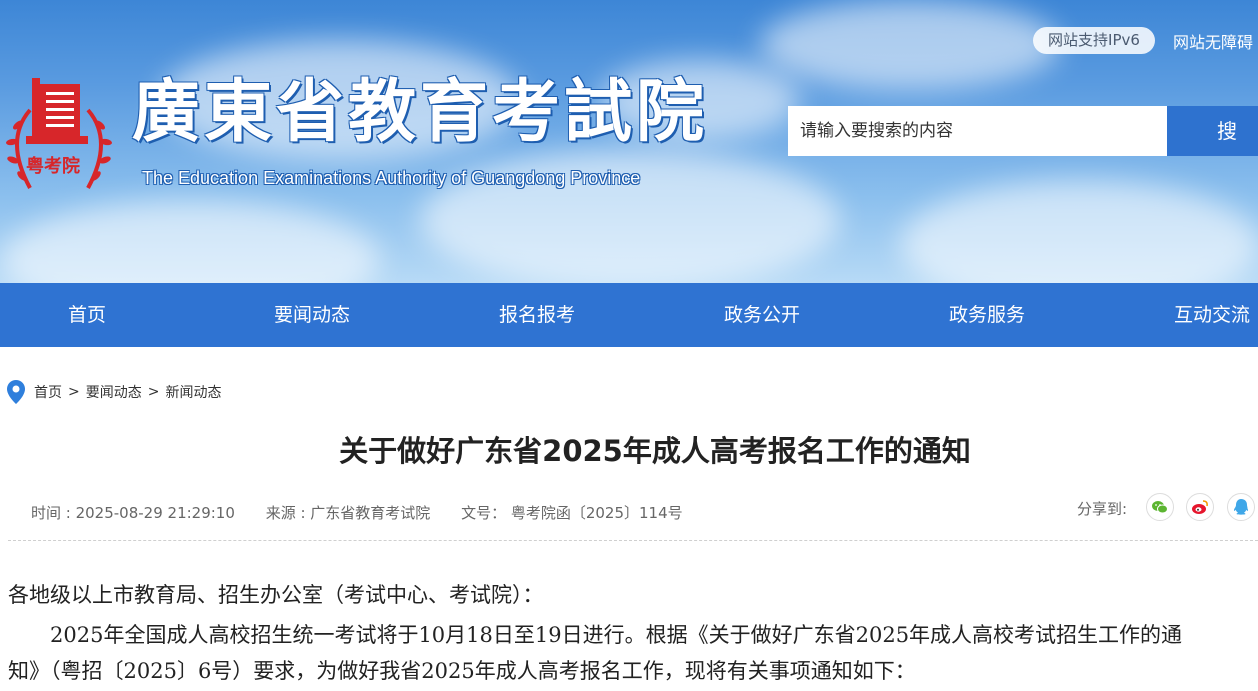 The image size is (1258, 691). I want to click on search-input, so click(978, 131).